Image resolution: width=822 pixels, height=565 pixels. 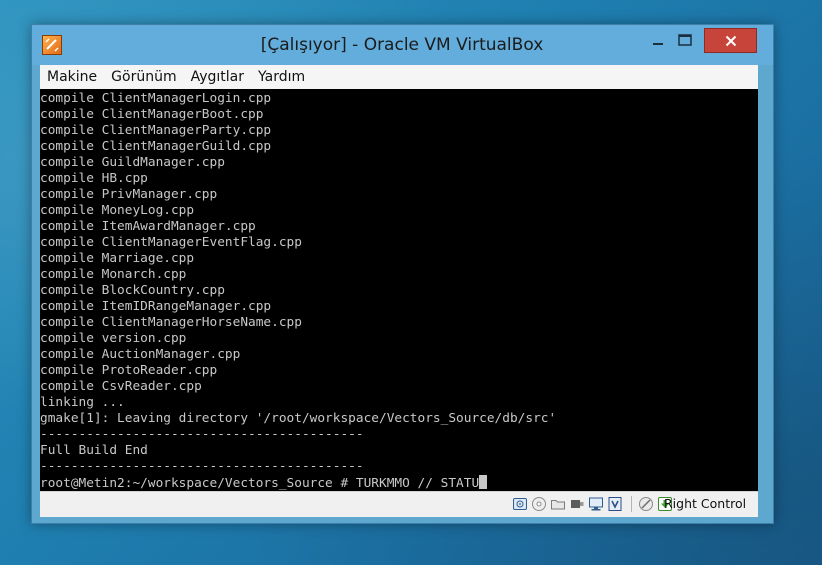 I want to click on console-line: compile ClientManagerBoot.cpp, so click(x=152, y=114).